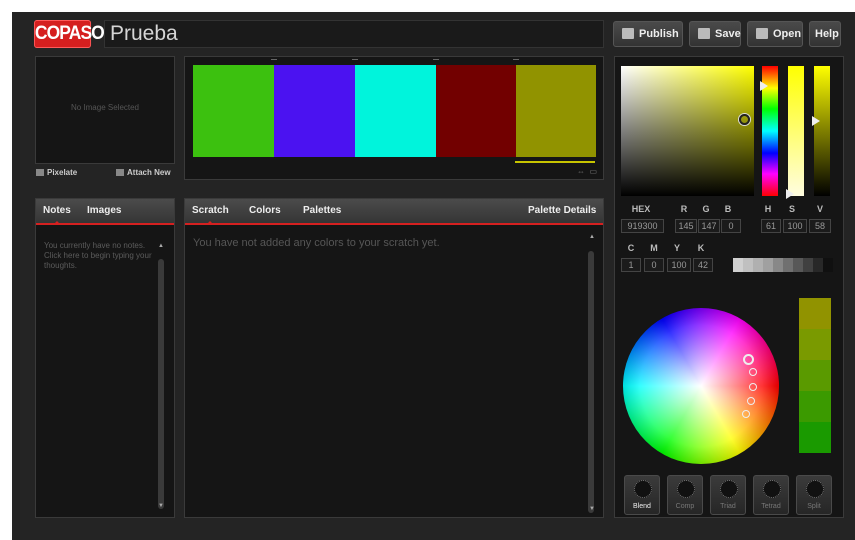  What do you see at coordinates (562, 211) in the screenshot?
I see `palette-details-tab: Palette Details` at bounding box center [562, 211].